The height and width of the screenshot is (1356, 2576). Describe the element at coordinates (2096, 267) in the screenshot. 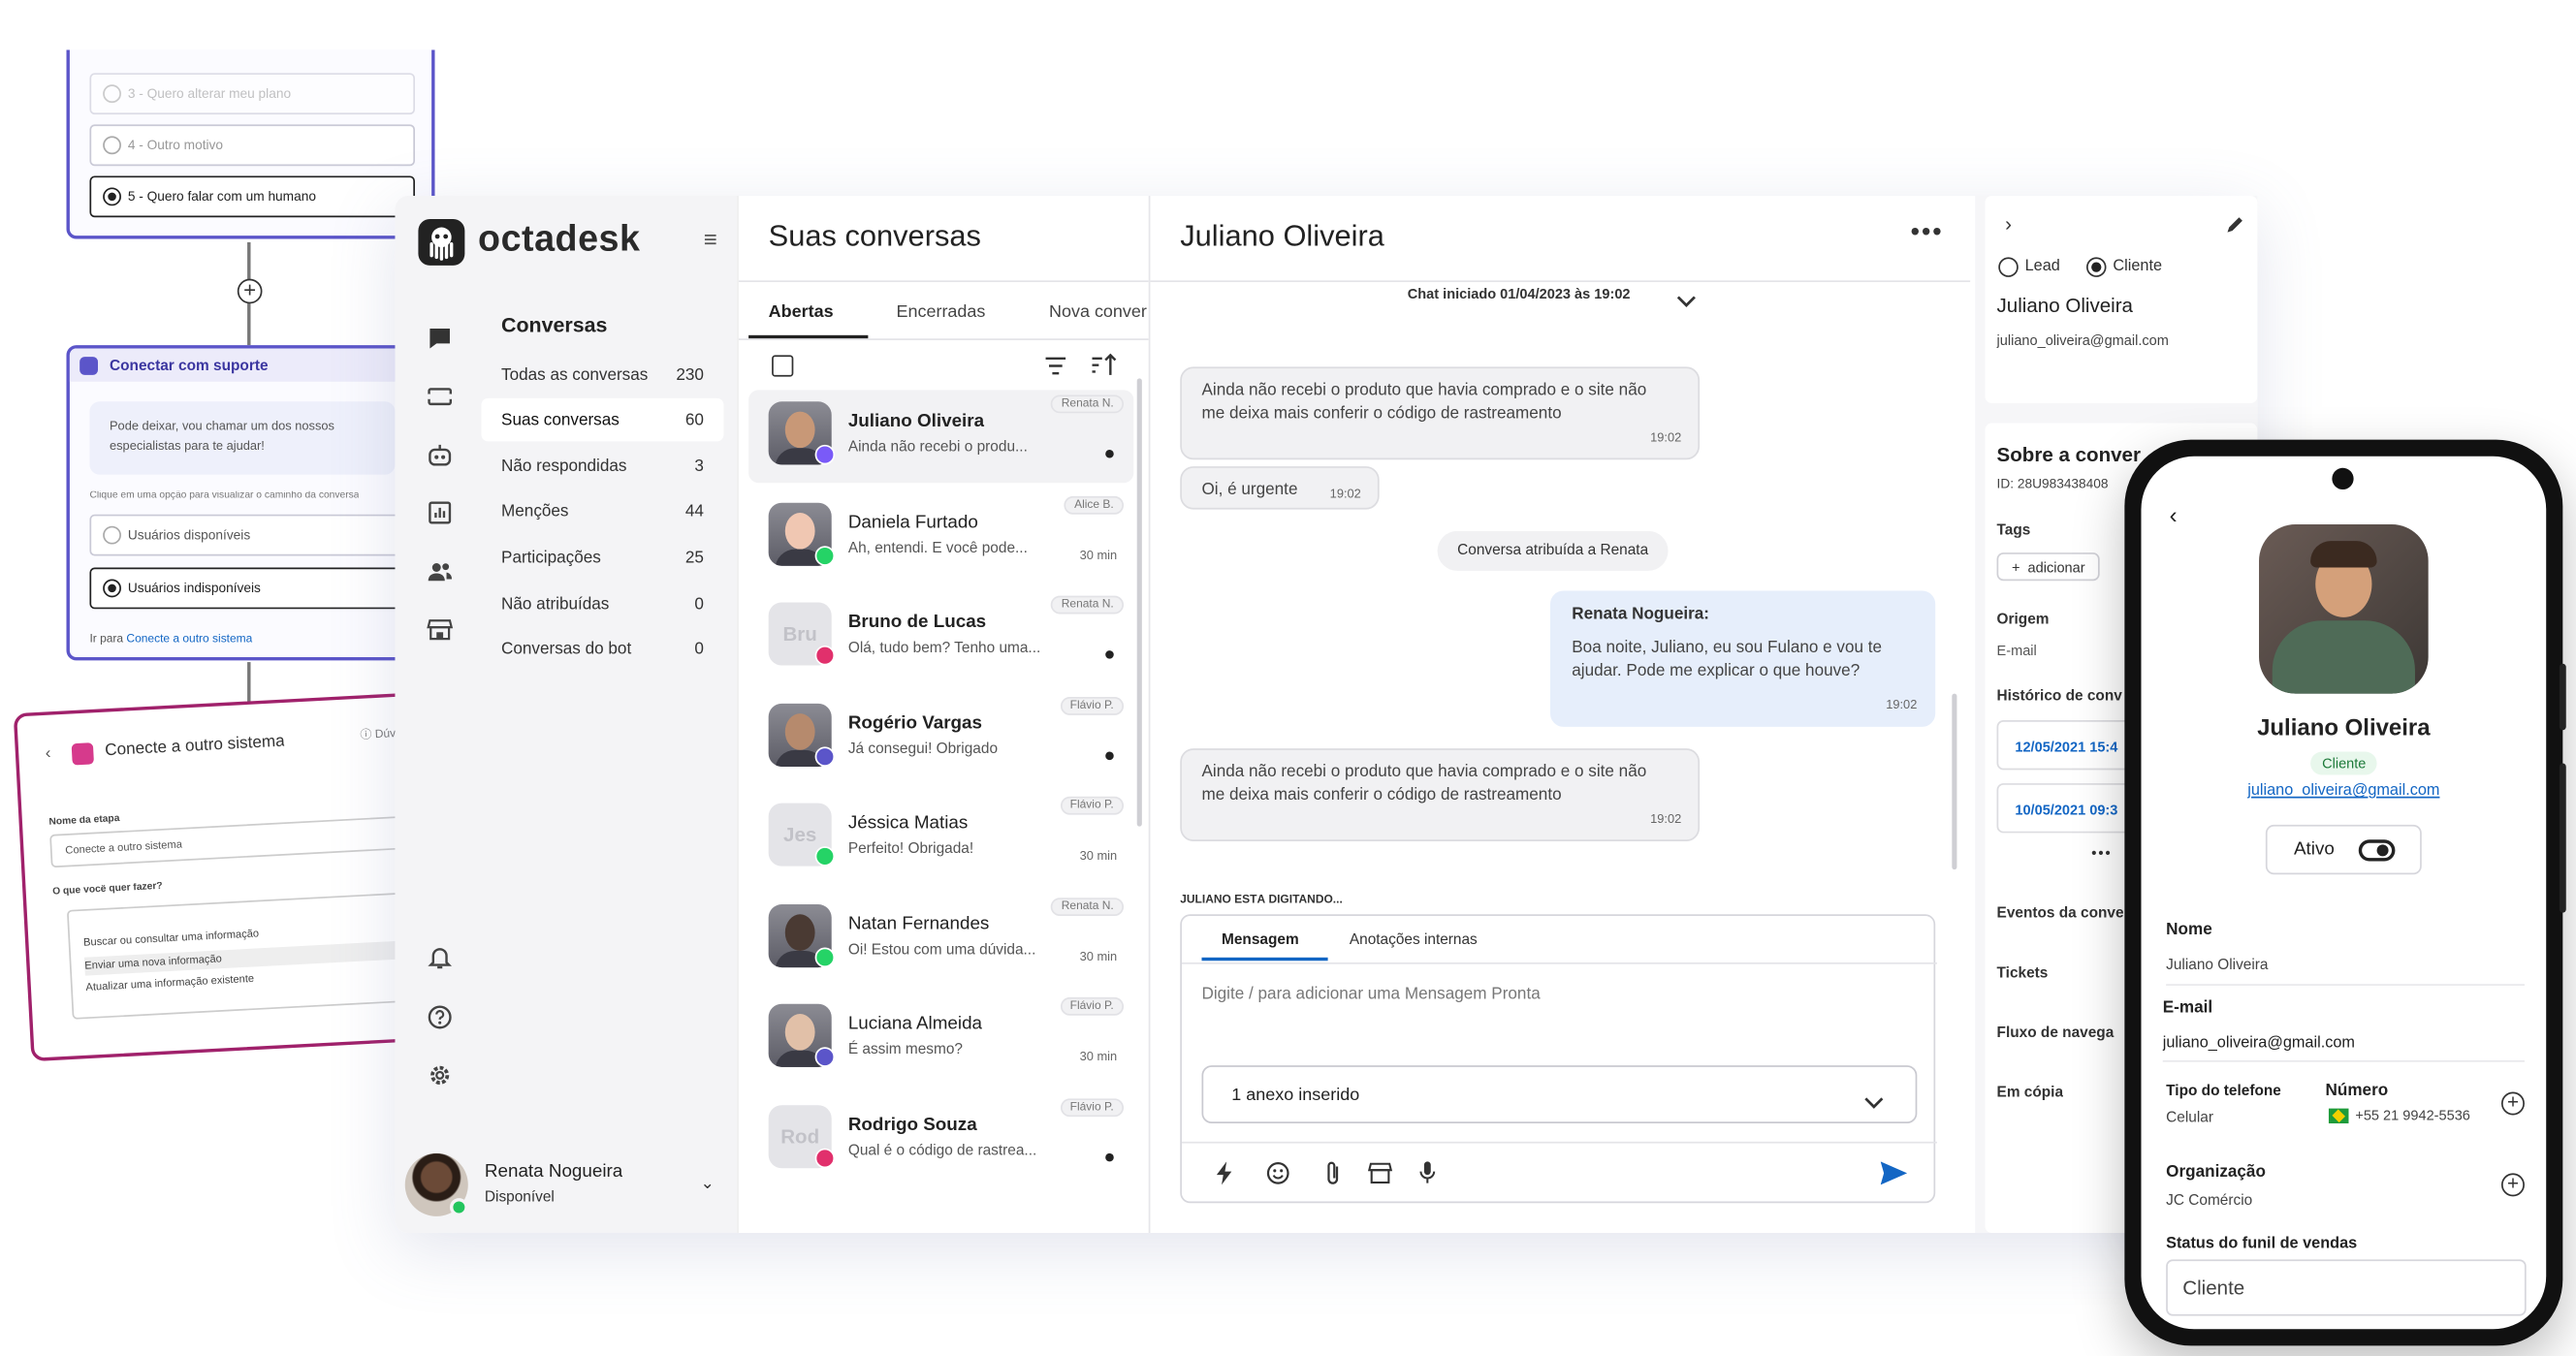

I see `radio-client` at that location.